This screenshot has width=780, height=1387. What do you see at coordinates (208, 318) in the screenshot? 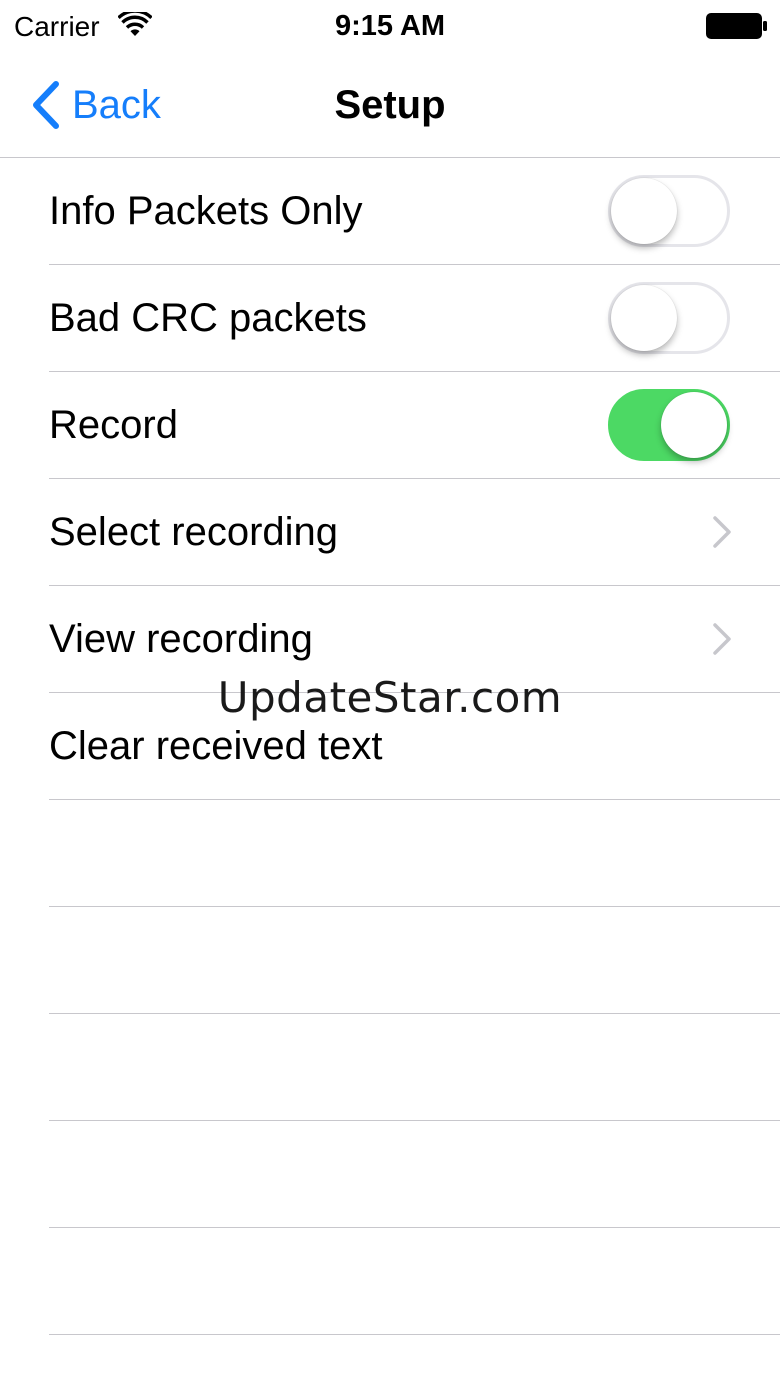
I see `row-label: Bad CRC packets` at bounding box center [208, 318].